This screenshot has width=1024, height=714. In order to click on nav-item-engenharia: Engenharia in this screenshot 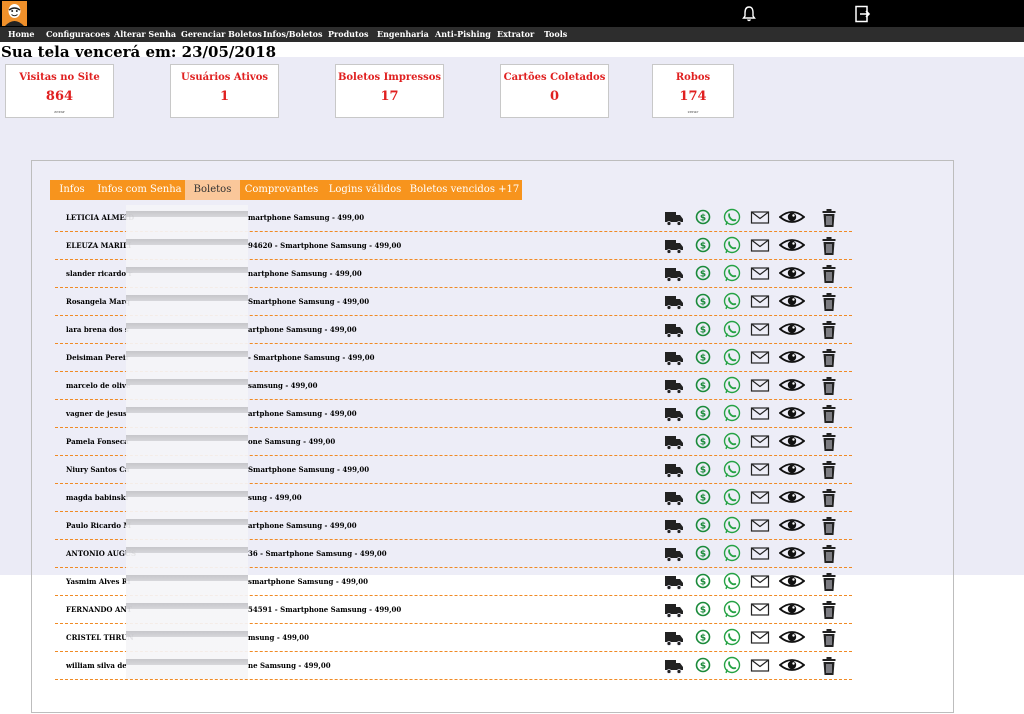, I will do `click(403, 34)`.